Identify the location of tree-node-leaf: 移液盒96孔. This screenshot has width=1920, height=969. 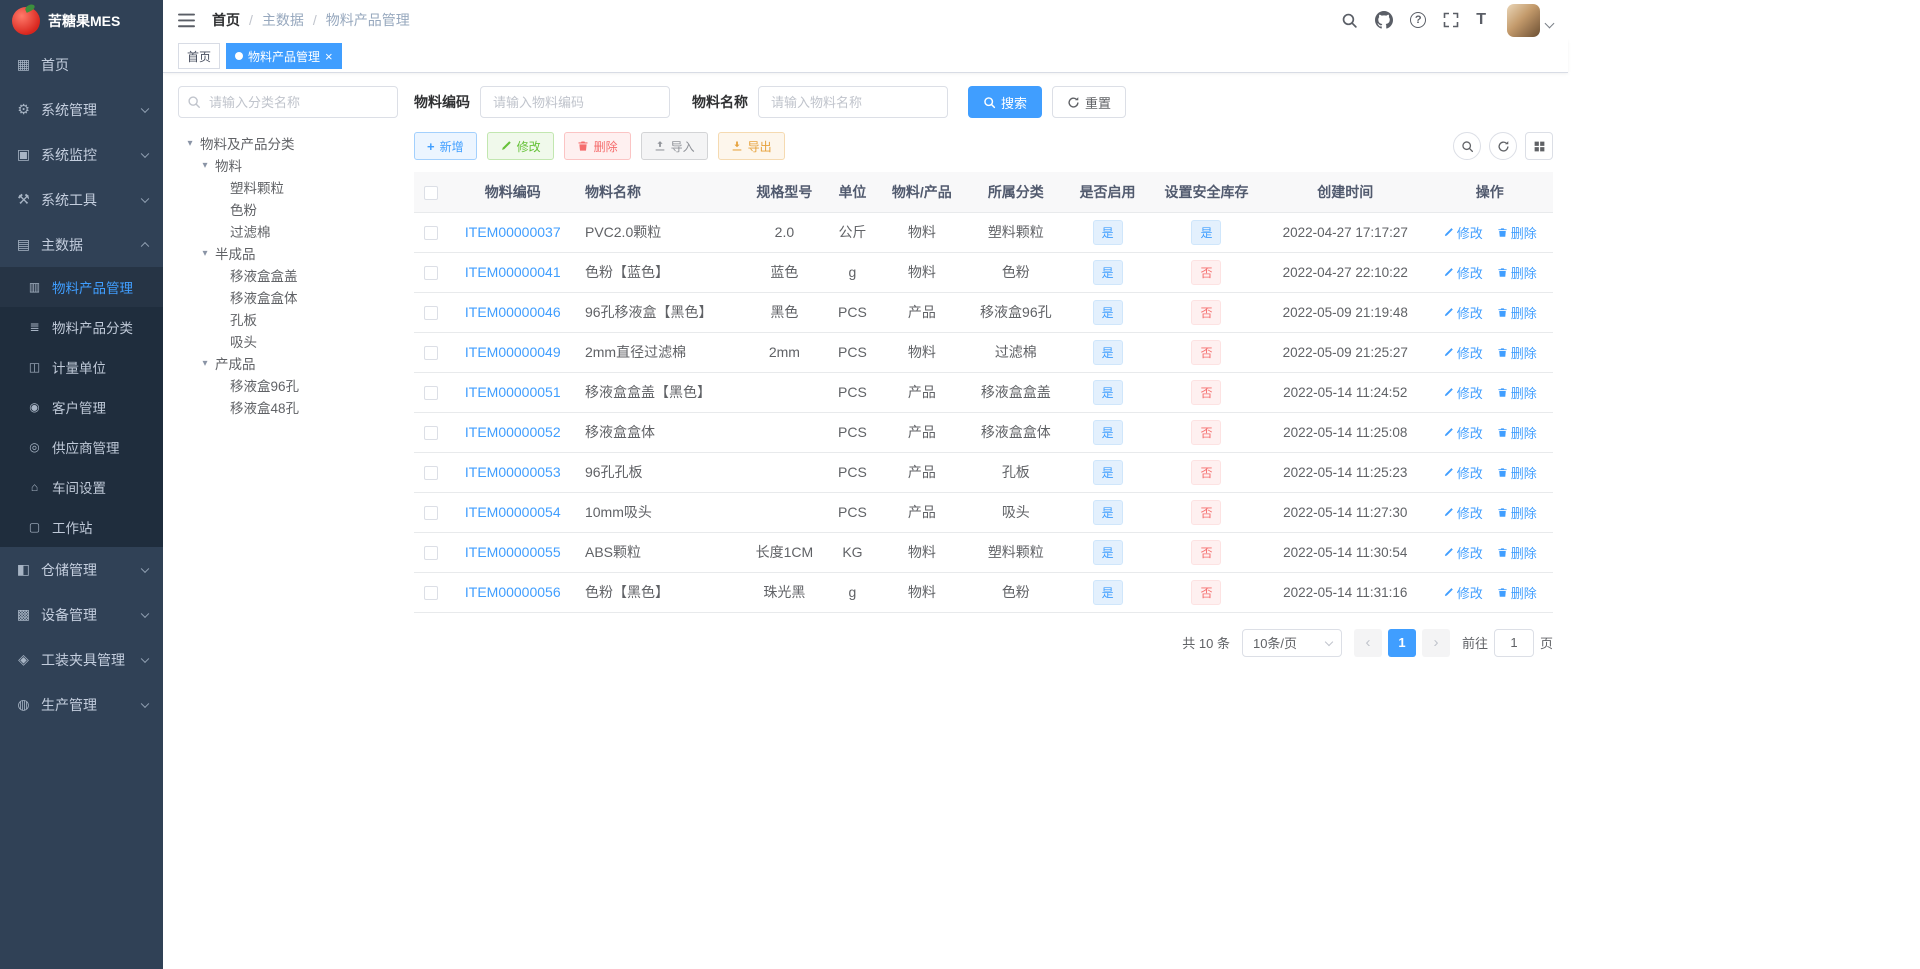
(288, 385).